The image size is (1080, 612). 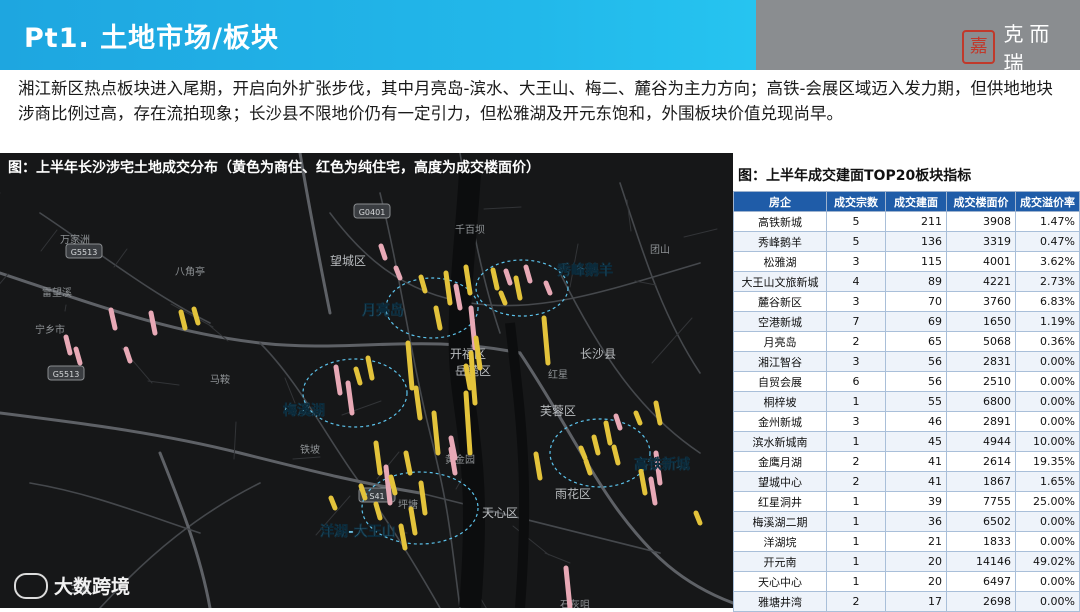 I want to click on table-cell: 56, so click(x=916, y=361).